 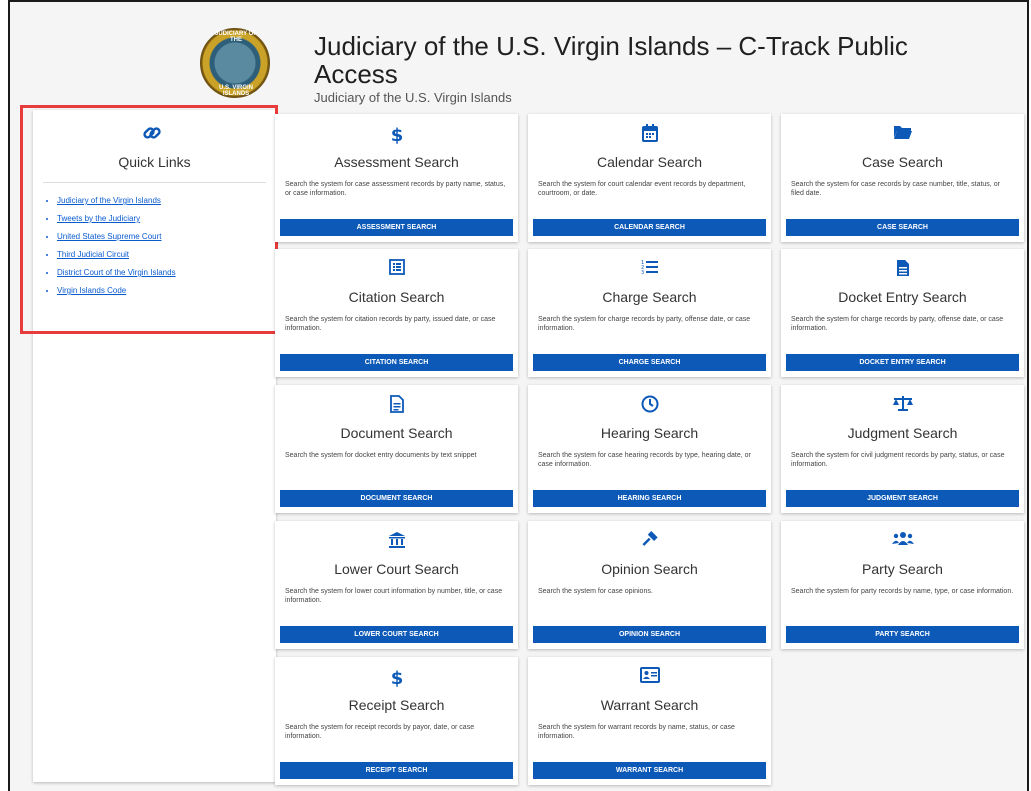 I want to click on card-title: Document Search, so click(x=396, y=433).